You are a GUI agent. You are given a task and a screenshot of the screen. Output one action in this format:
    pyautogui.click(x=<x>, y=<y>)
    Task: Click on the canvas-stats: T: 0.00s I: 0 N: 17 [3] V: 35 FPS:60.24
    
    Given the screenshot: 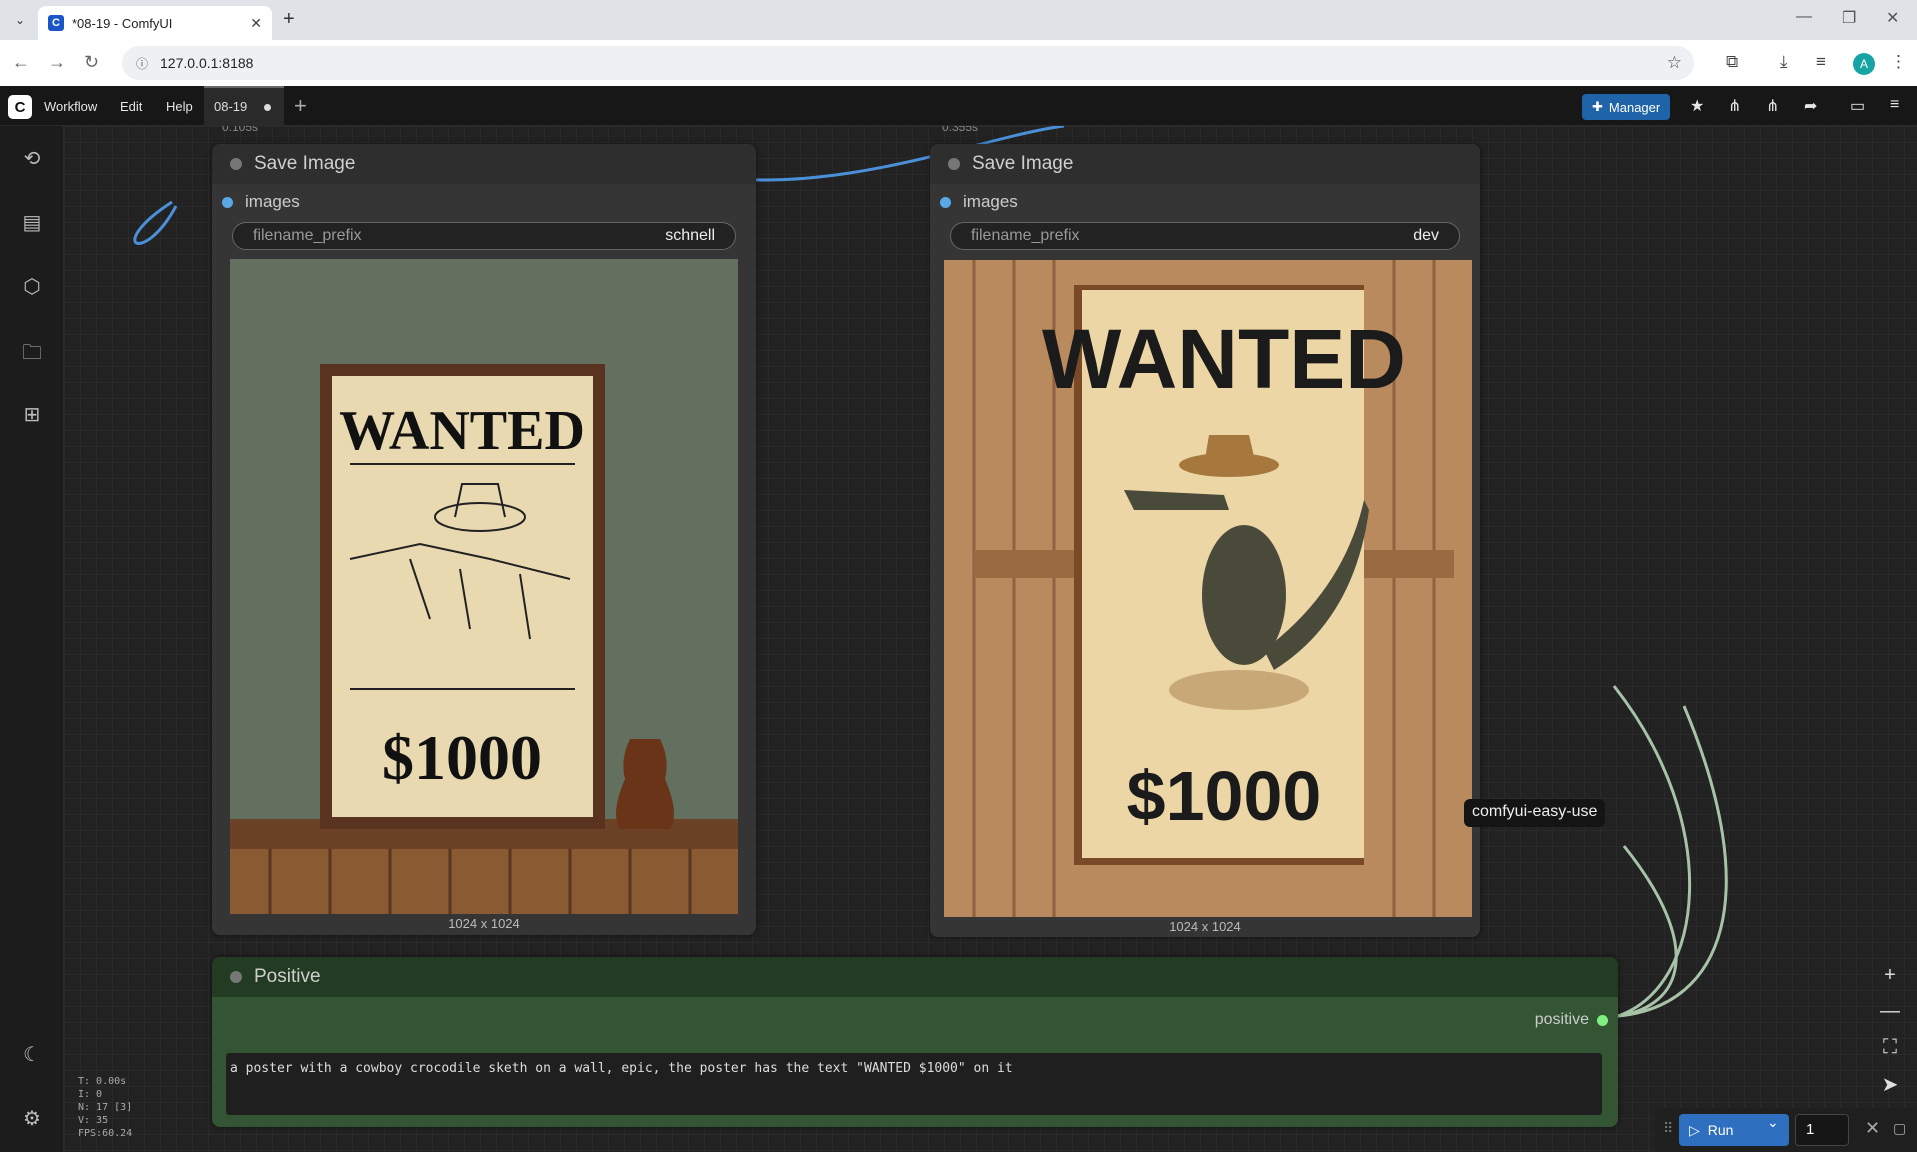 What is the action you would take?
    pyautogui.click(x=105, y=1107)
    